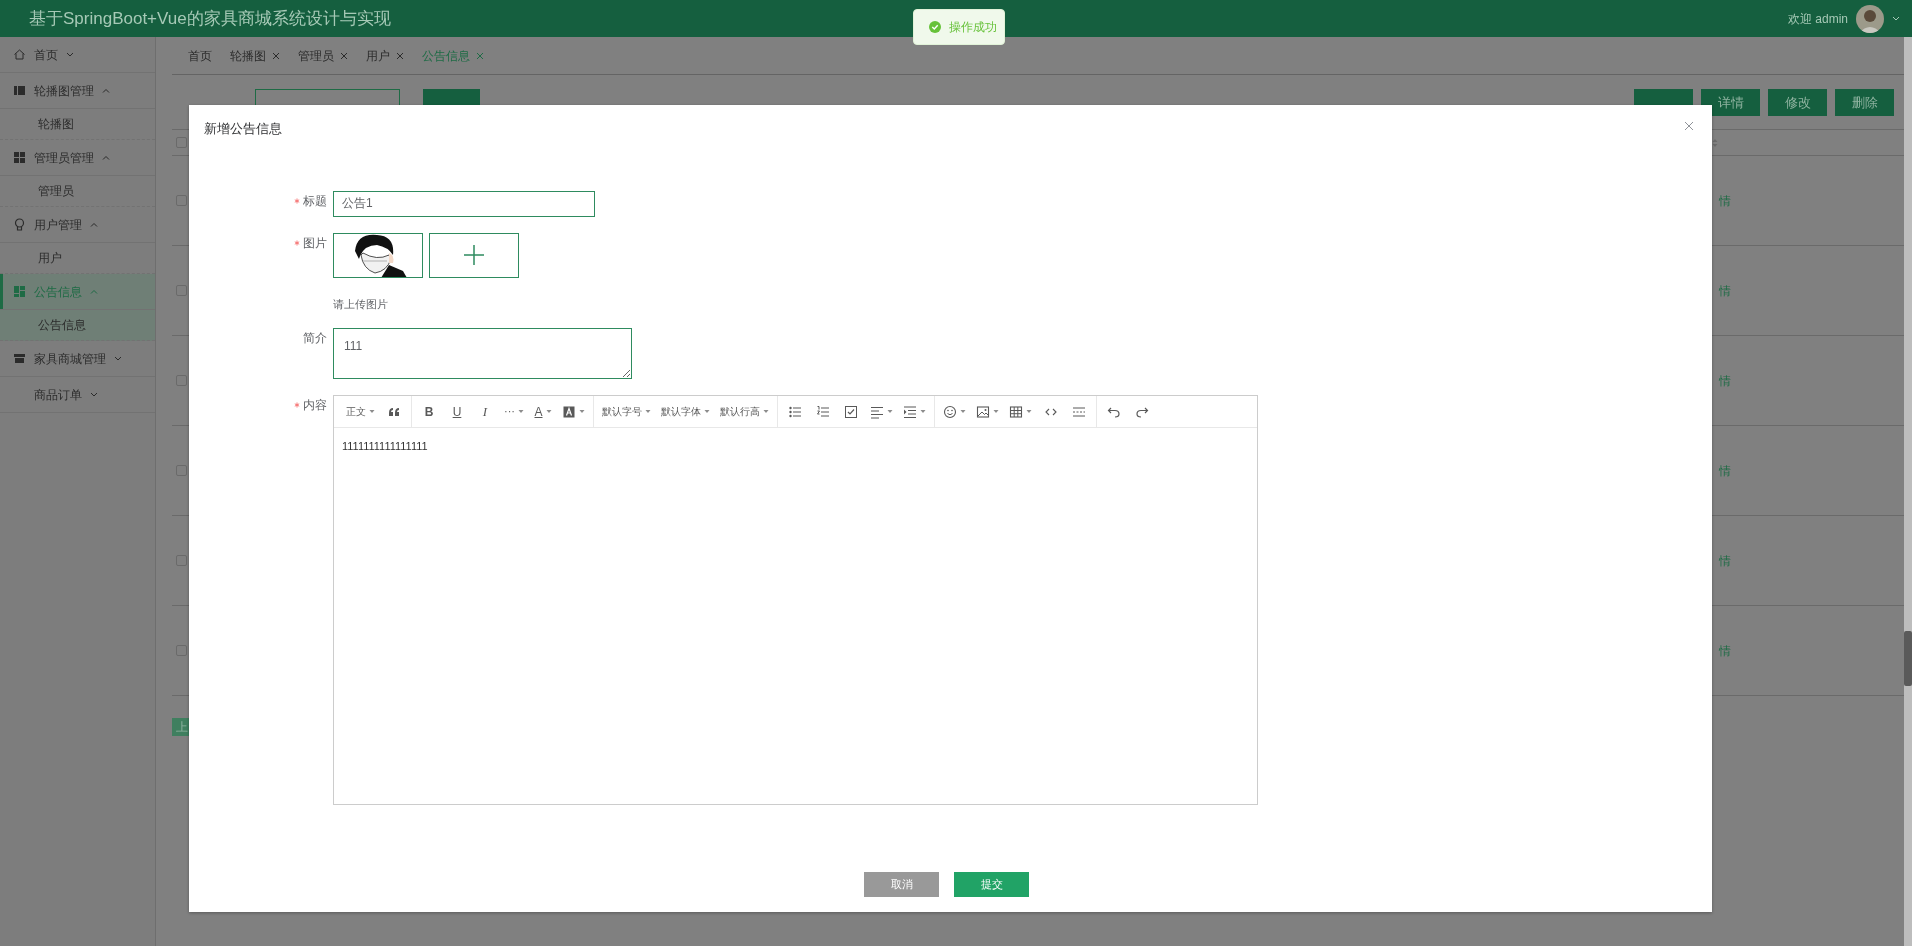 This screenshot has width=1912, height=946. Describe the element at coordinates (19, 157) in the screenshot. I see `grid-icon` at that location.